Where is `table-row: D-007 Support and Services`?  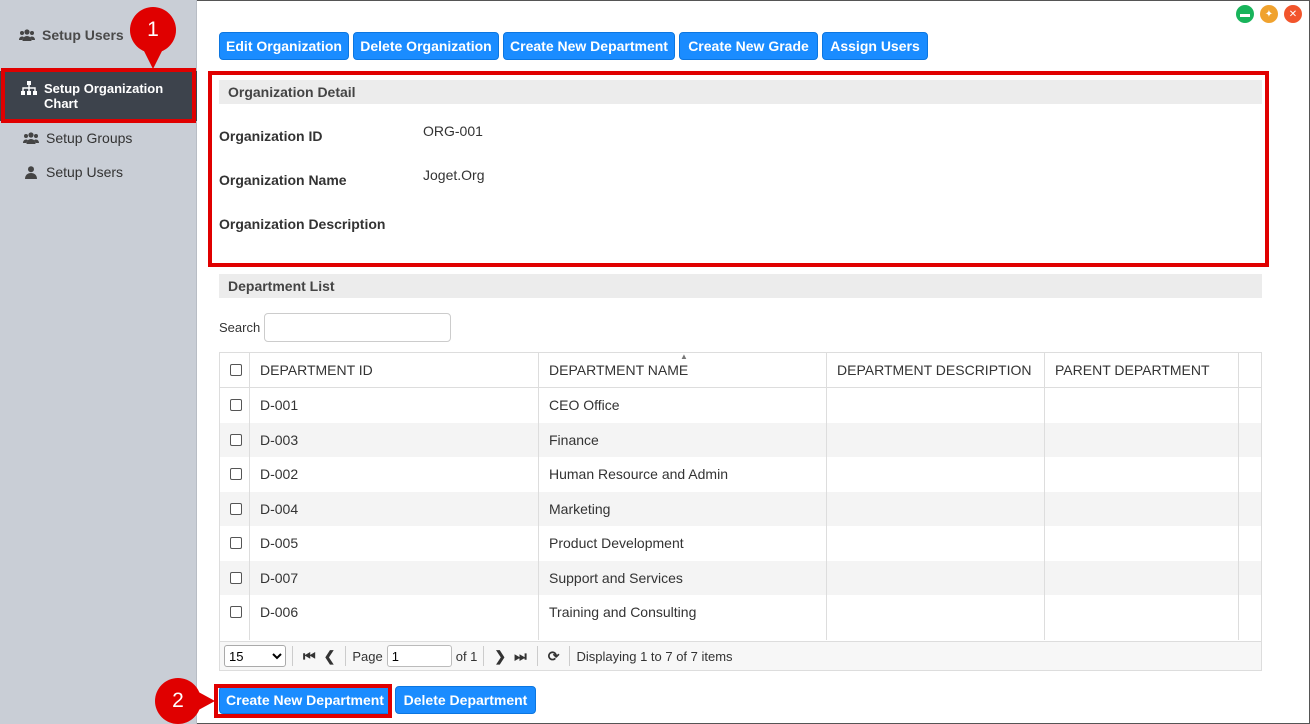 table-row: D-007 Support and Services is located at coordinates (740, 578).